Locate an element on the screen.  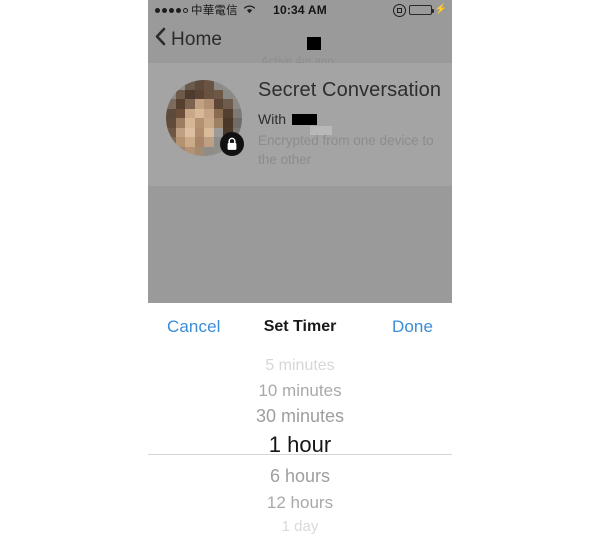
done-button: Done is located at coordinates (412, 327).